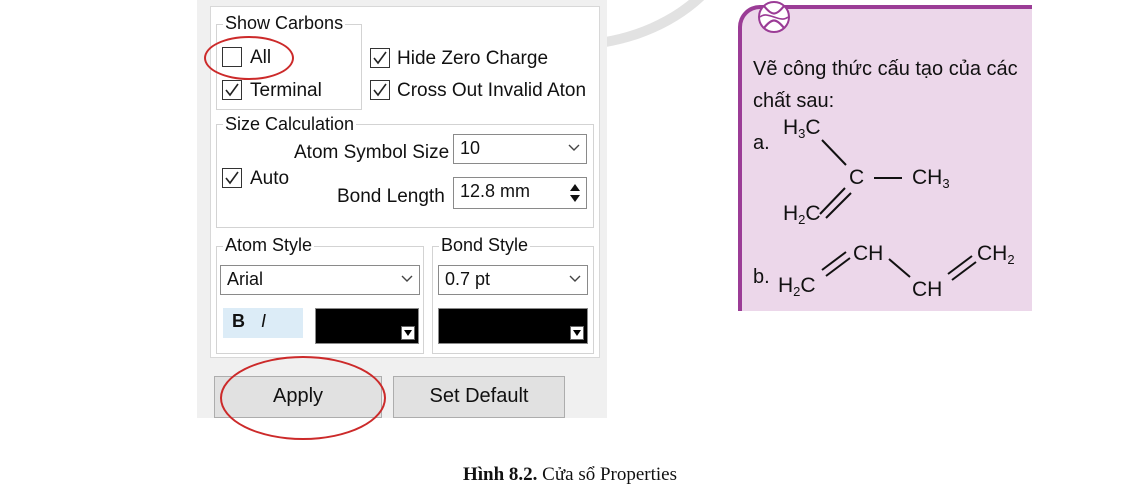 This screenshot has height=500, width=1140. I want to click on auto-checkbox, so click(232, 178).